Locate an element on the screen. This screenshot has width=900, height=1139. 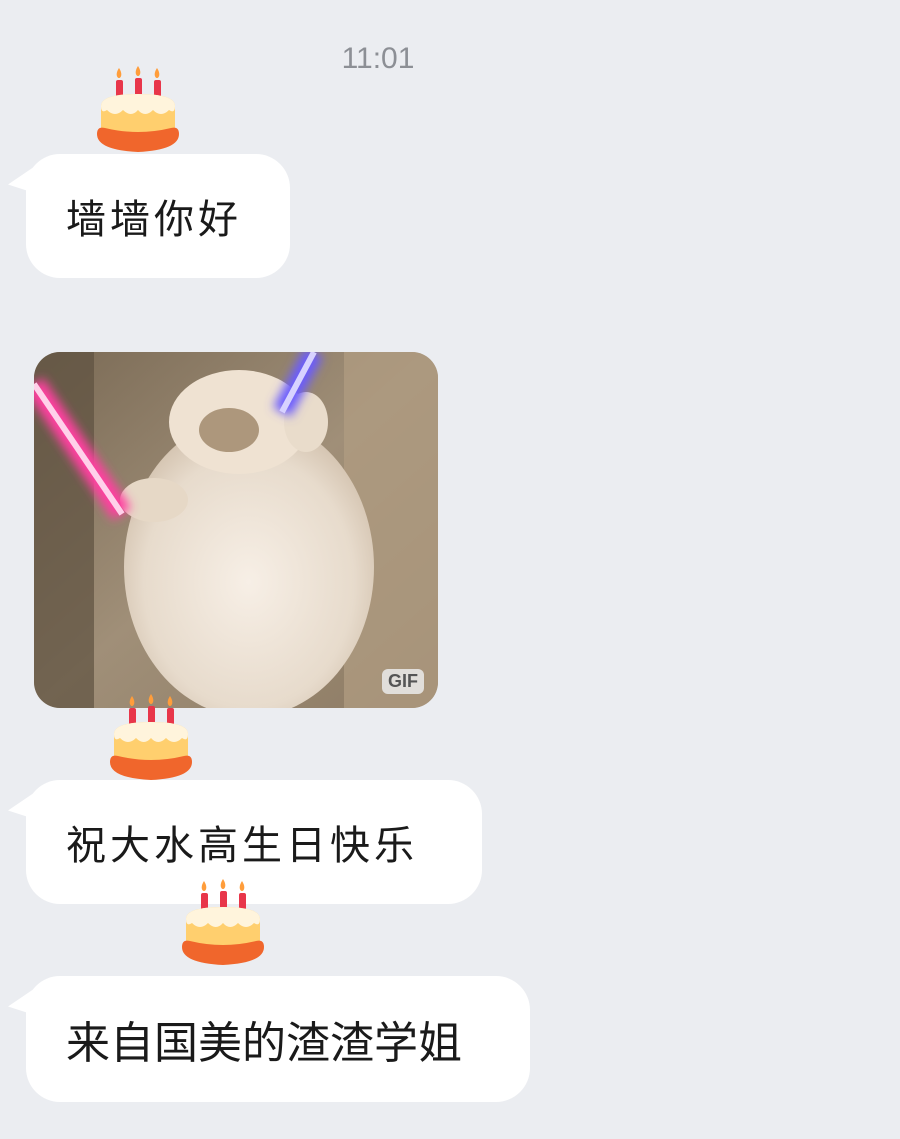
cat-lightsaber-image is located at coordinates (236, 530).